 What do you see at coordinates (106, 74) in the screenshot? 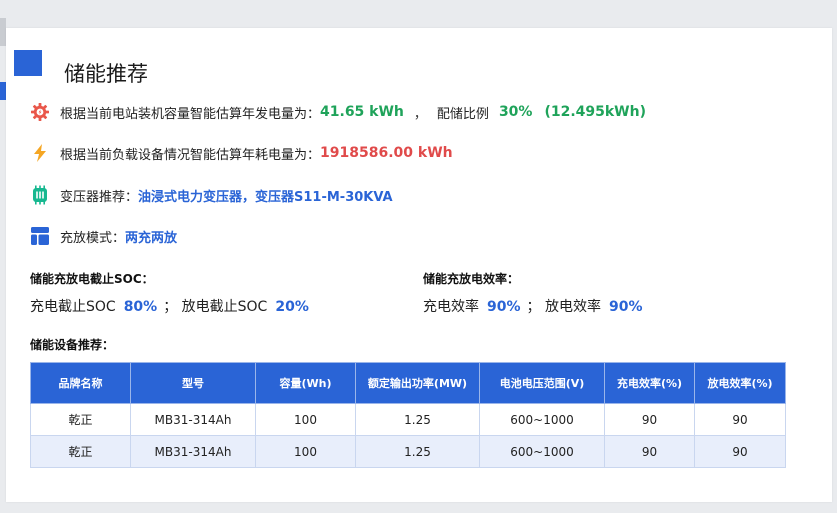
I see `page-title: 储能推荐` at bounding box center [106, 74].